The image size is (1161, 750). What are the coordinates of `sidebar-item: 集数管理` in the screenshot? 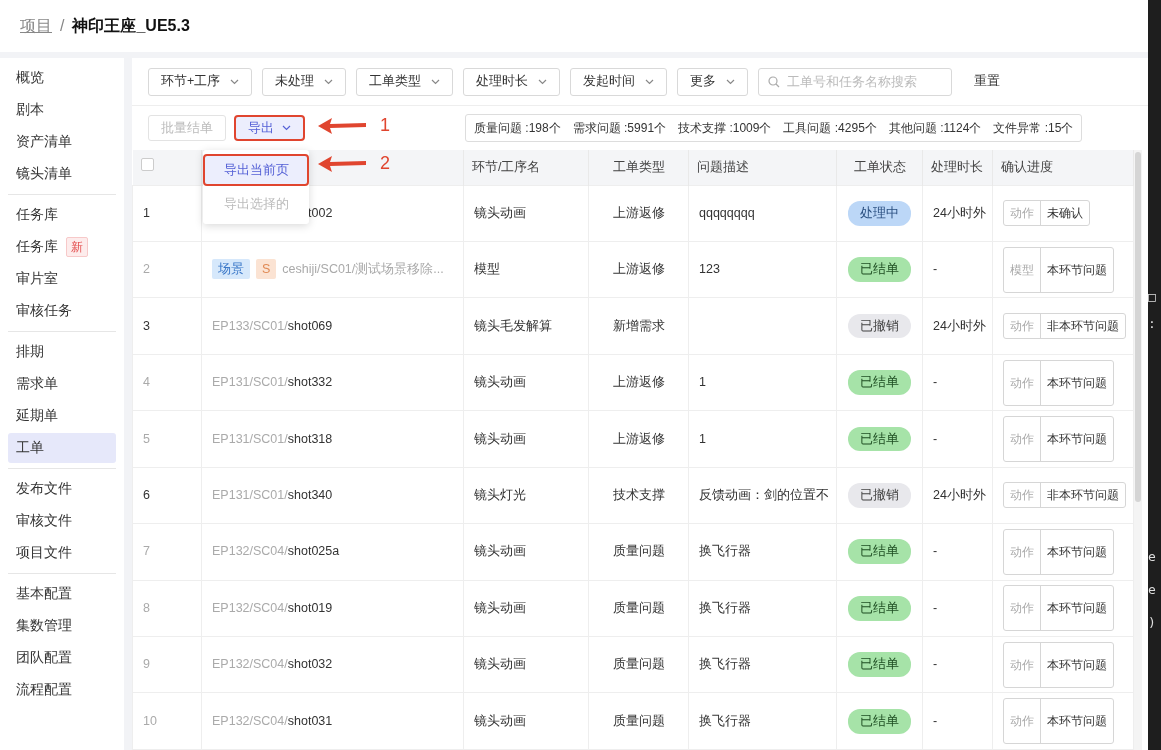 It's located at (62, 626).